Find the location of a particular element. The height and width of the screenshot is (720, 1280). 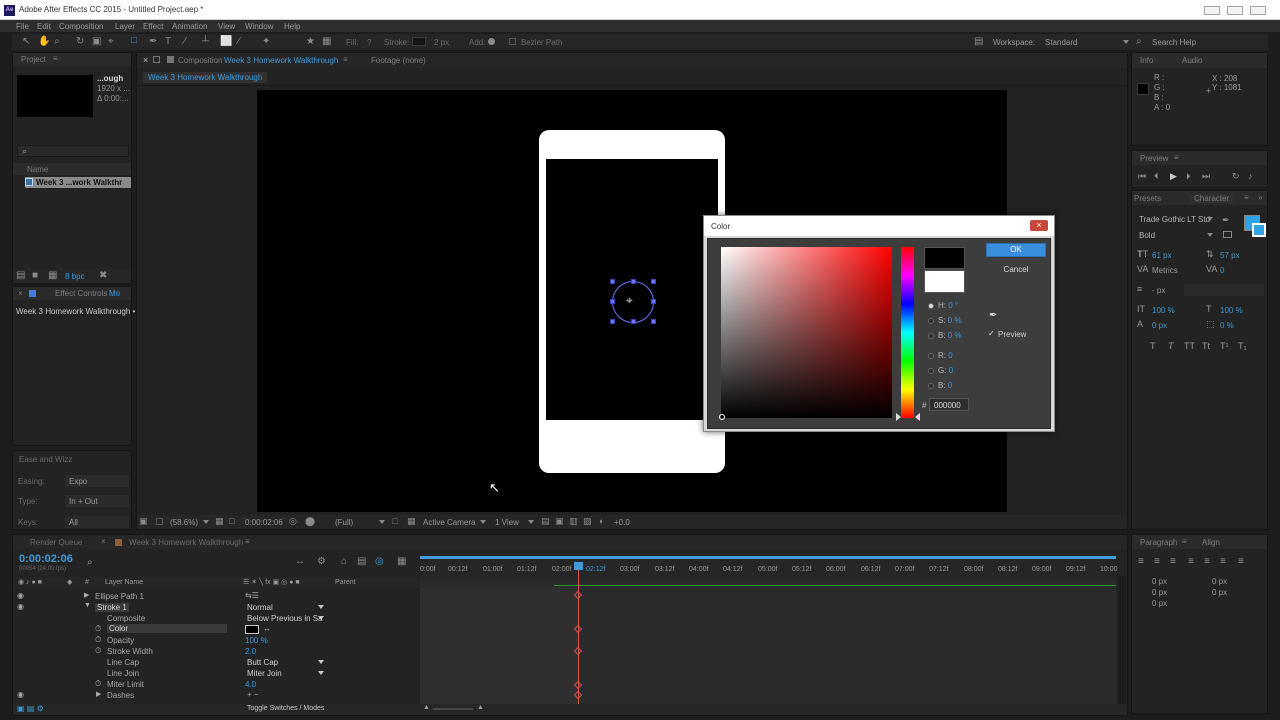

tab-presets: Presets is located at coordinates (1147, 198).